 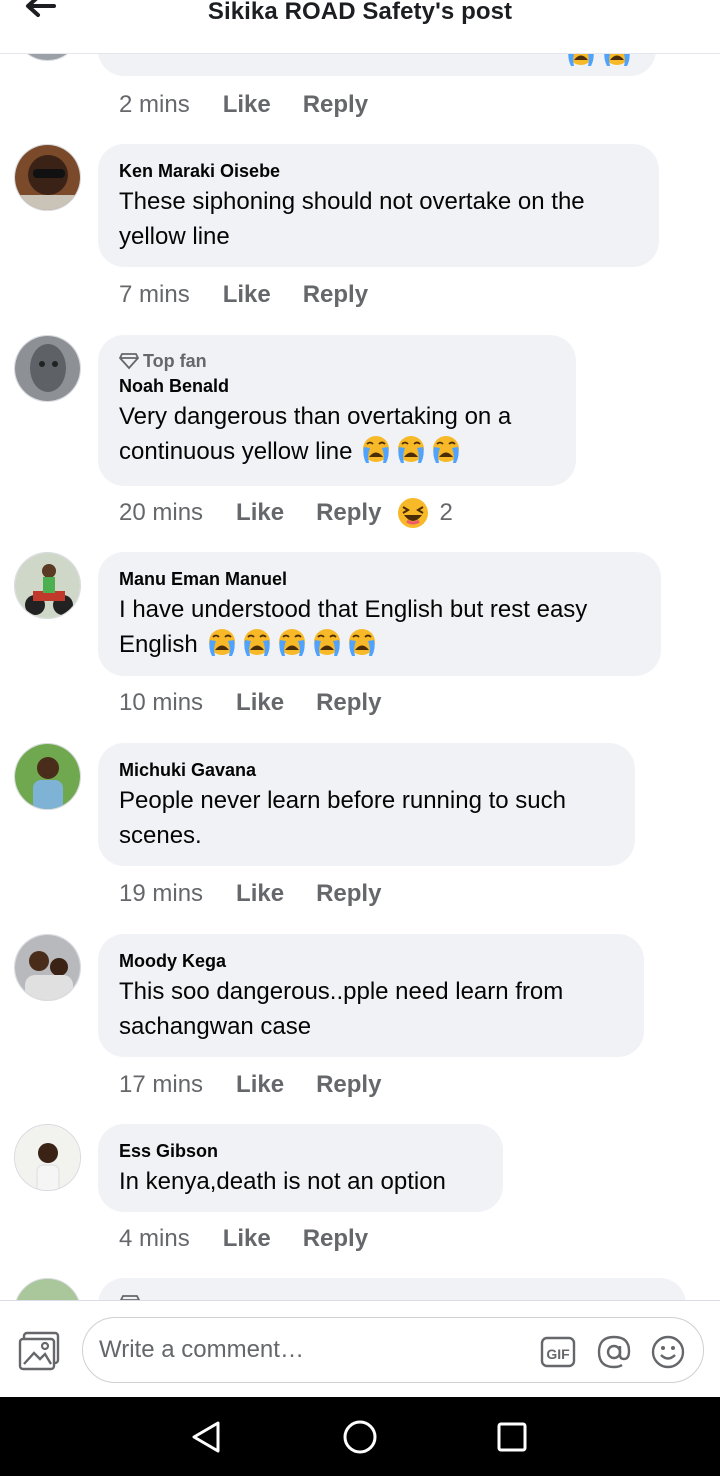 I want to click on triangle-back-icon, so click(x=206, y=1437).